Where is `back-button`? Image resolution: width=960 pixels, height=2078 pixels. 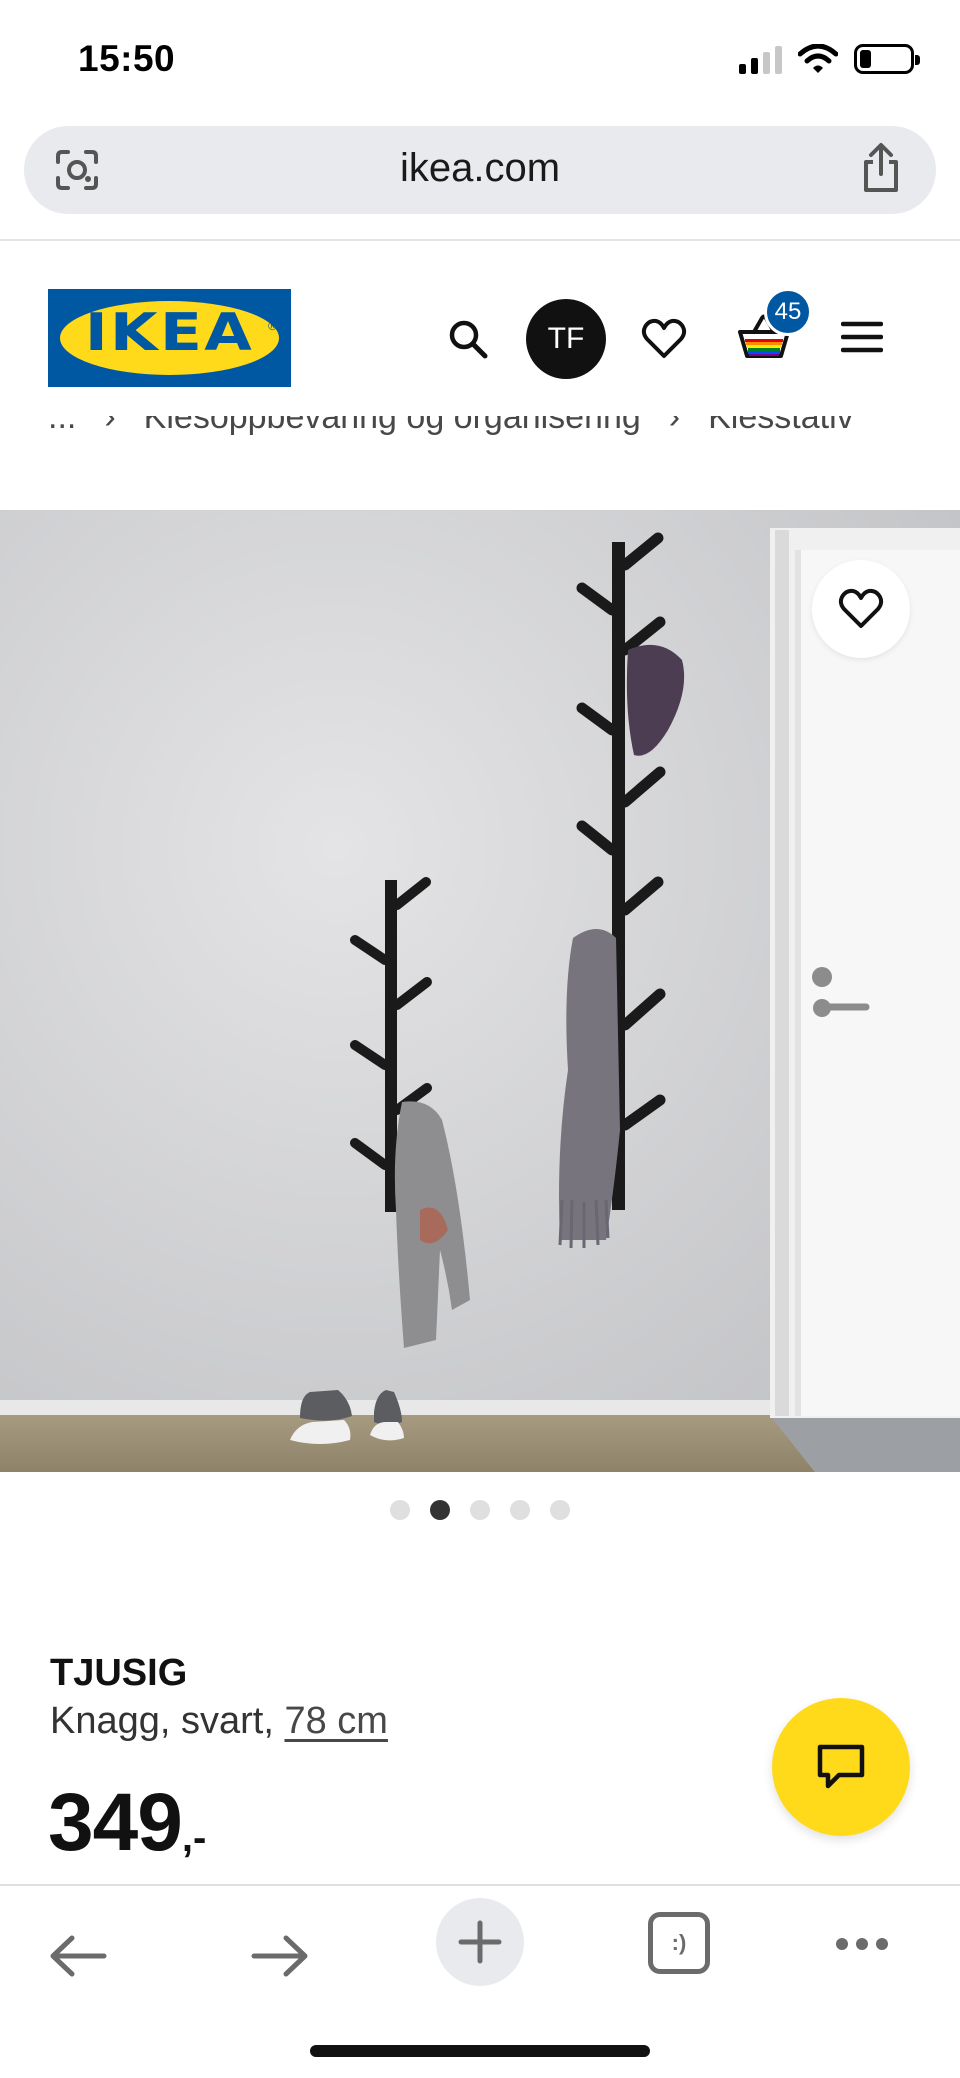 back-button is located at coordinates (78, 1956).